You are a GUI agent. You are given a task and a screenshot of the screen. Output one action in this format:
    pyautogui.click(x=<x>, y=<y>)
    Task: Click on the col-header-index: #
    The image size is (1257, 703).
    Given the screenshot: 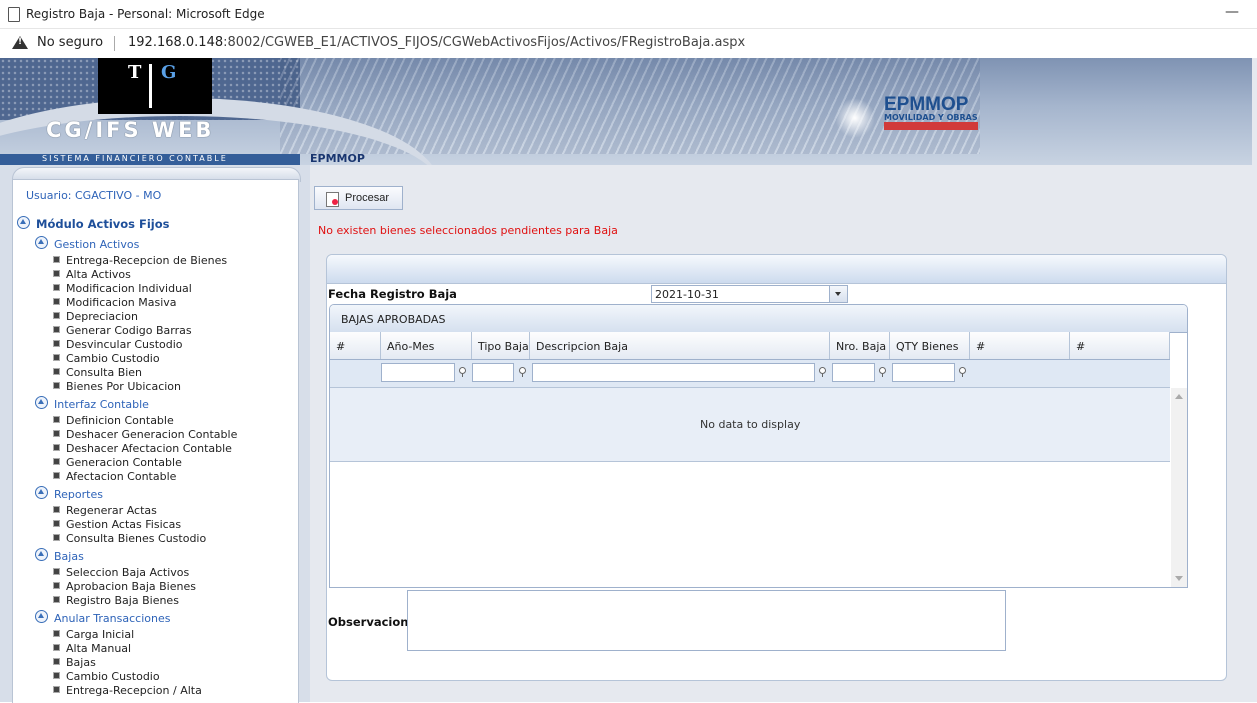 What is the action you would take?
    pyautogui.click(x=355, y=345)
    